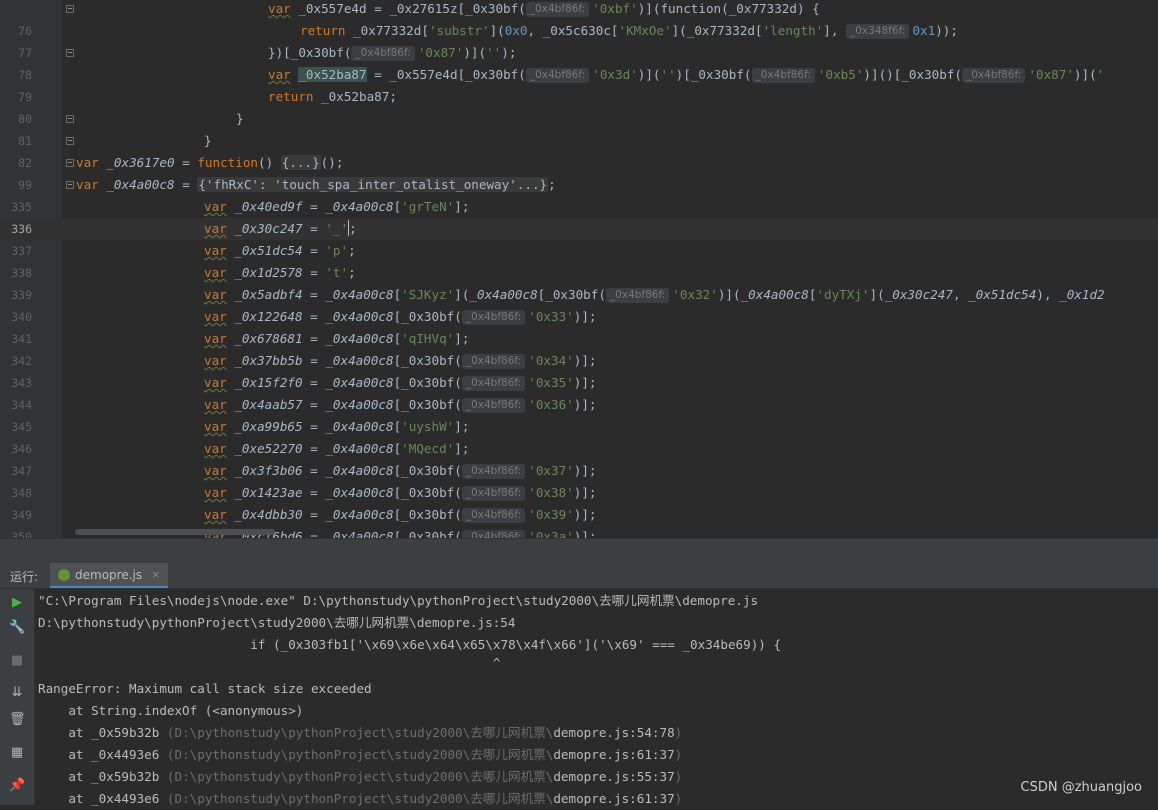 Image resolution: width=1158 pixels, height=810 pixels. What do you see at coordinates (579, 273) in the screenshot?
I see `code-line: 338 var _0x1d2578 = 't';` at bounding box center [579, 273].